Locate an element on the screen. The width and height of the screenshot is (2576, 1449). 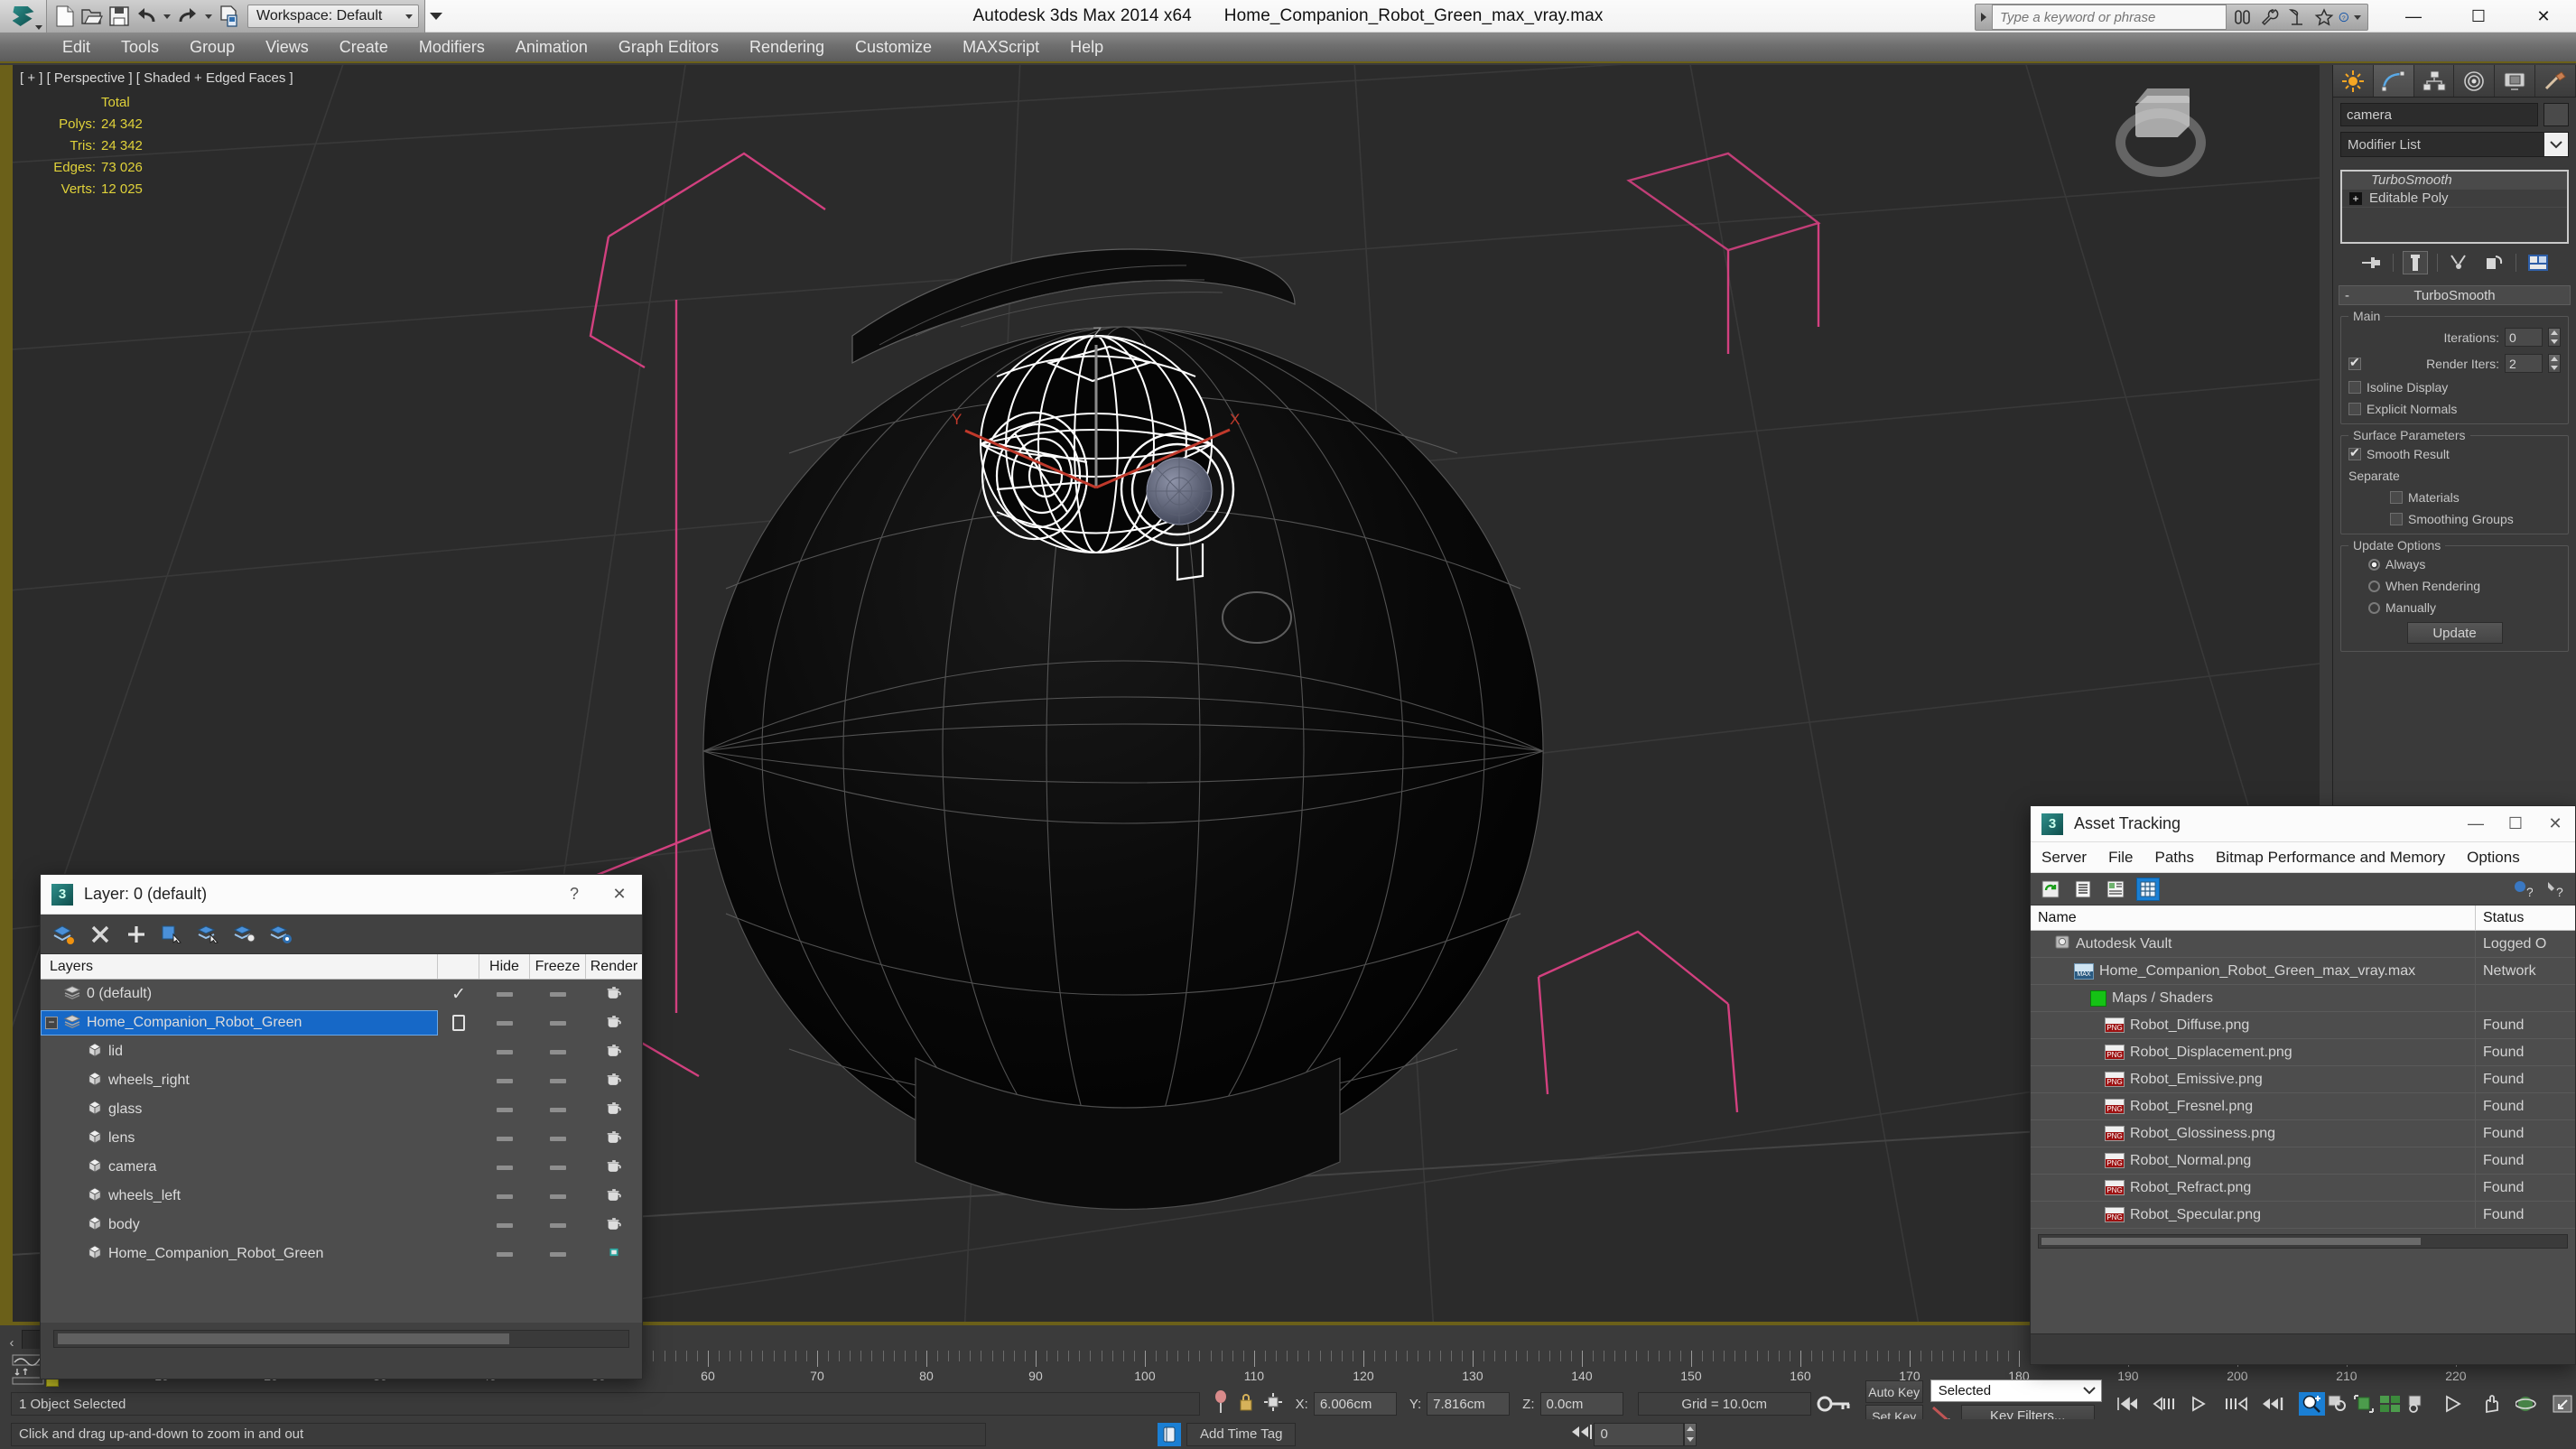
asset-name-cell: PNG Robot_Displacement.png is located at coordinates (2253, 1052).